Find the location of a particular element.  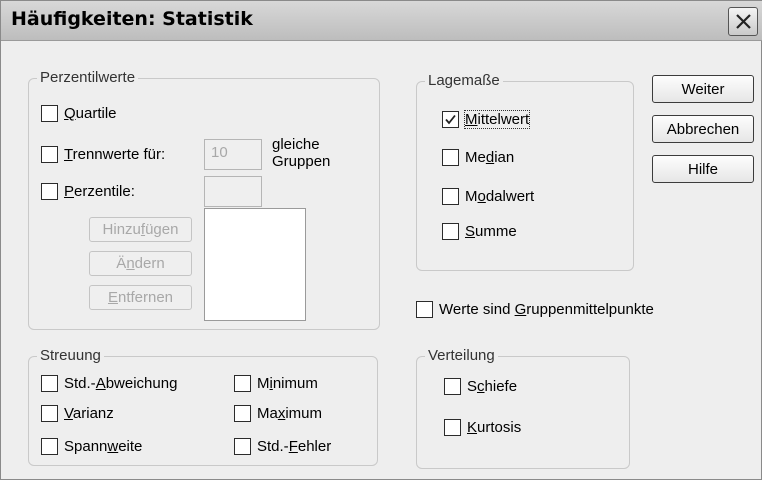

stdabweichung-box is located at coordinates (49, 383).